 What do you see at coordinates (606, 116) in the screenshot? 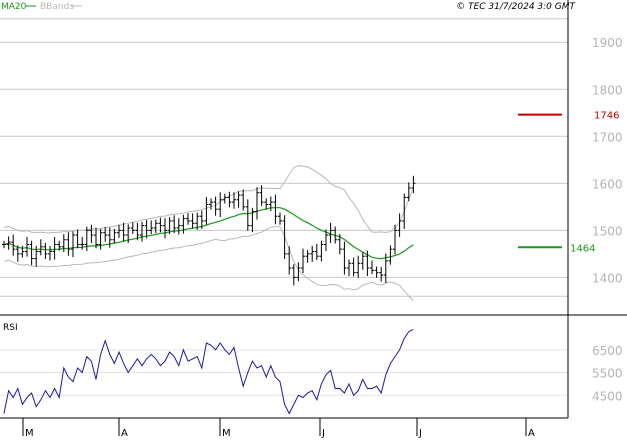
I see `level-label: 1746` at bounding box center [606, 116].